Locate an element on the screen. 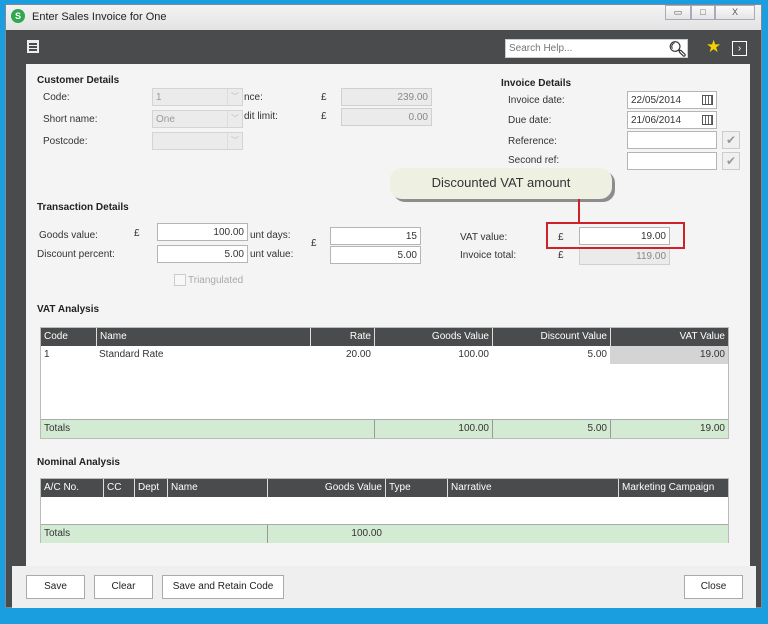 This screenshot has width=768, height=624. credit-limit-label: dit limit: is located at coordinates (261, 116).